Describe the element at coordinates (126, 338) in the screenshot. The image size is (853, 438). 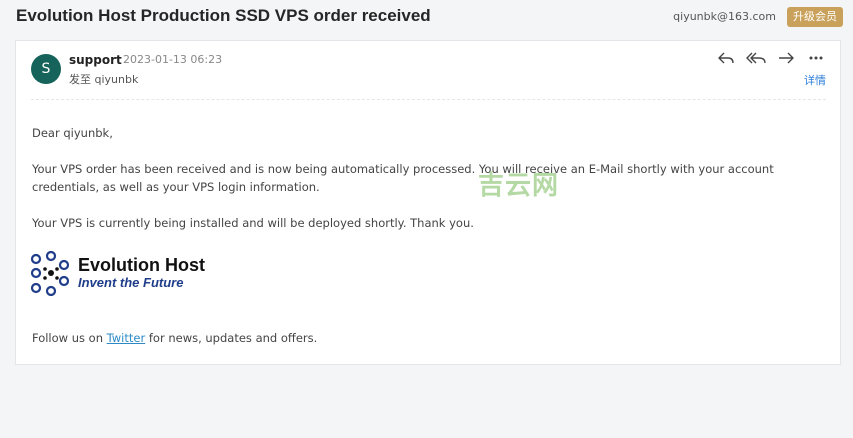
I see `twitter-link: Twitter` at that location.